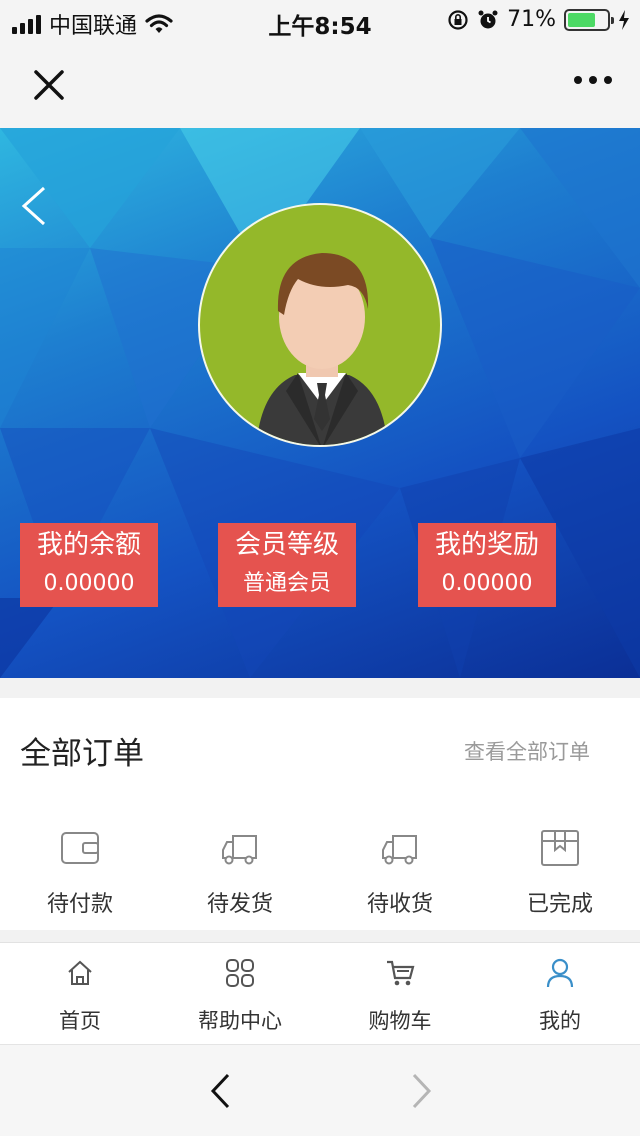 This screenshot has width=640, height=1136. I want to click on order-pending-payment: 待付款, so click(80, 873).